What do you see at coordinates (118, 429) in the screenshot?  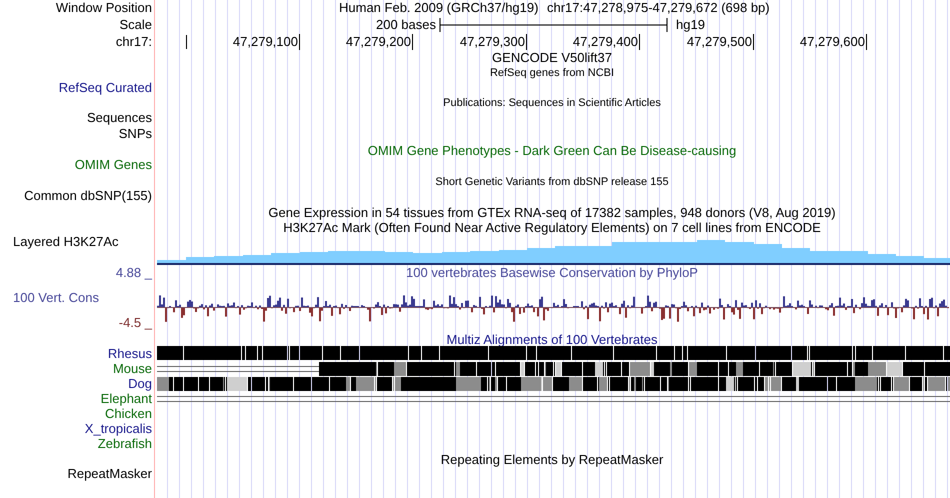 I see `track-label: X_tropicalis` at bounding box center [118, 429].